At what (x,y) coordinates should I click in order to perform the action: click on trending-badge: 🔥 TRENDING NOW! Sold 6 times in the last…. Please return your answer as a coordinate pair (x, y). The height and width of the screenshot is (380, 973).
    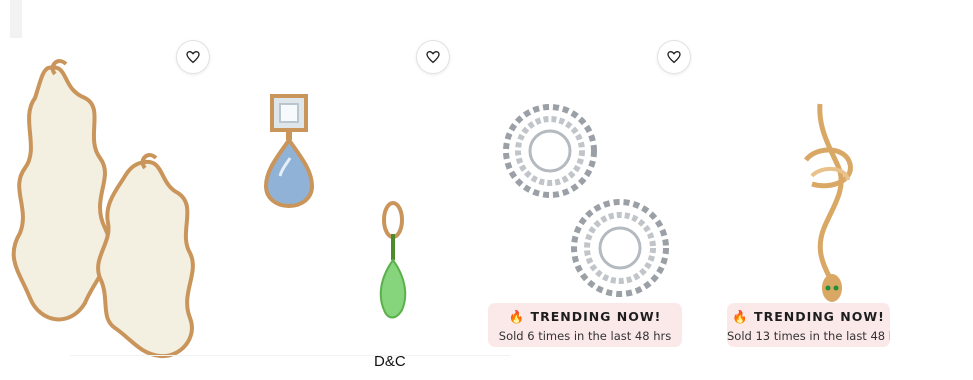
    Looking at the image, I should click on (585, 325).